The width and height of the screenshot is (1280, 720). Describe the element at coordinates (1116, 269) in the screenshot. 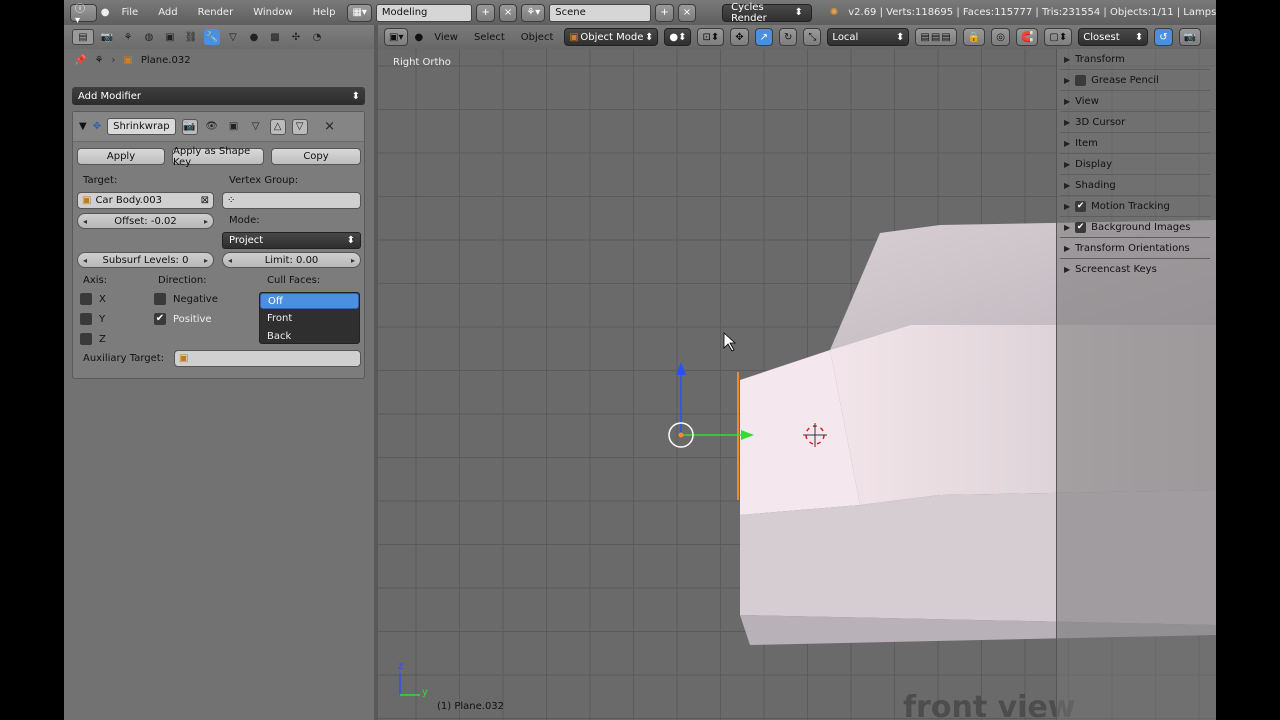

I see `panel-screencast-keys-label: Screencast Keys` at that location.